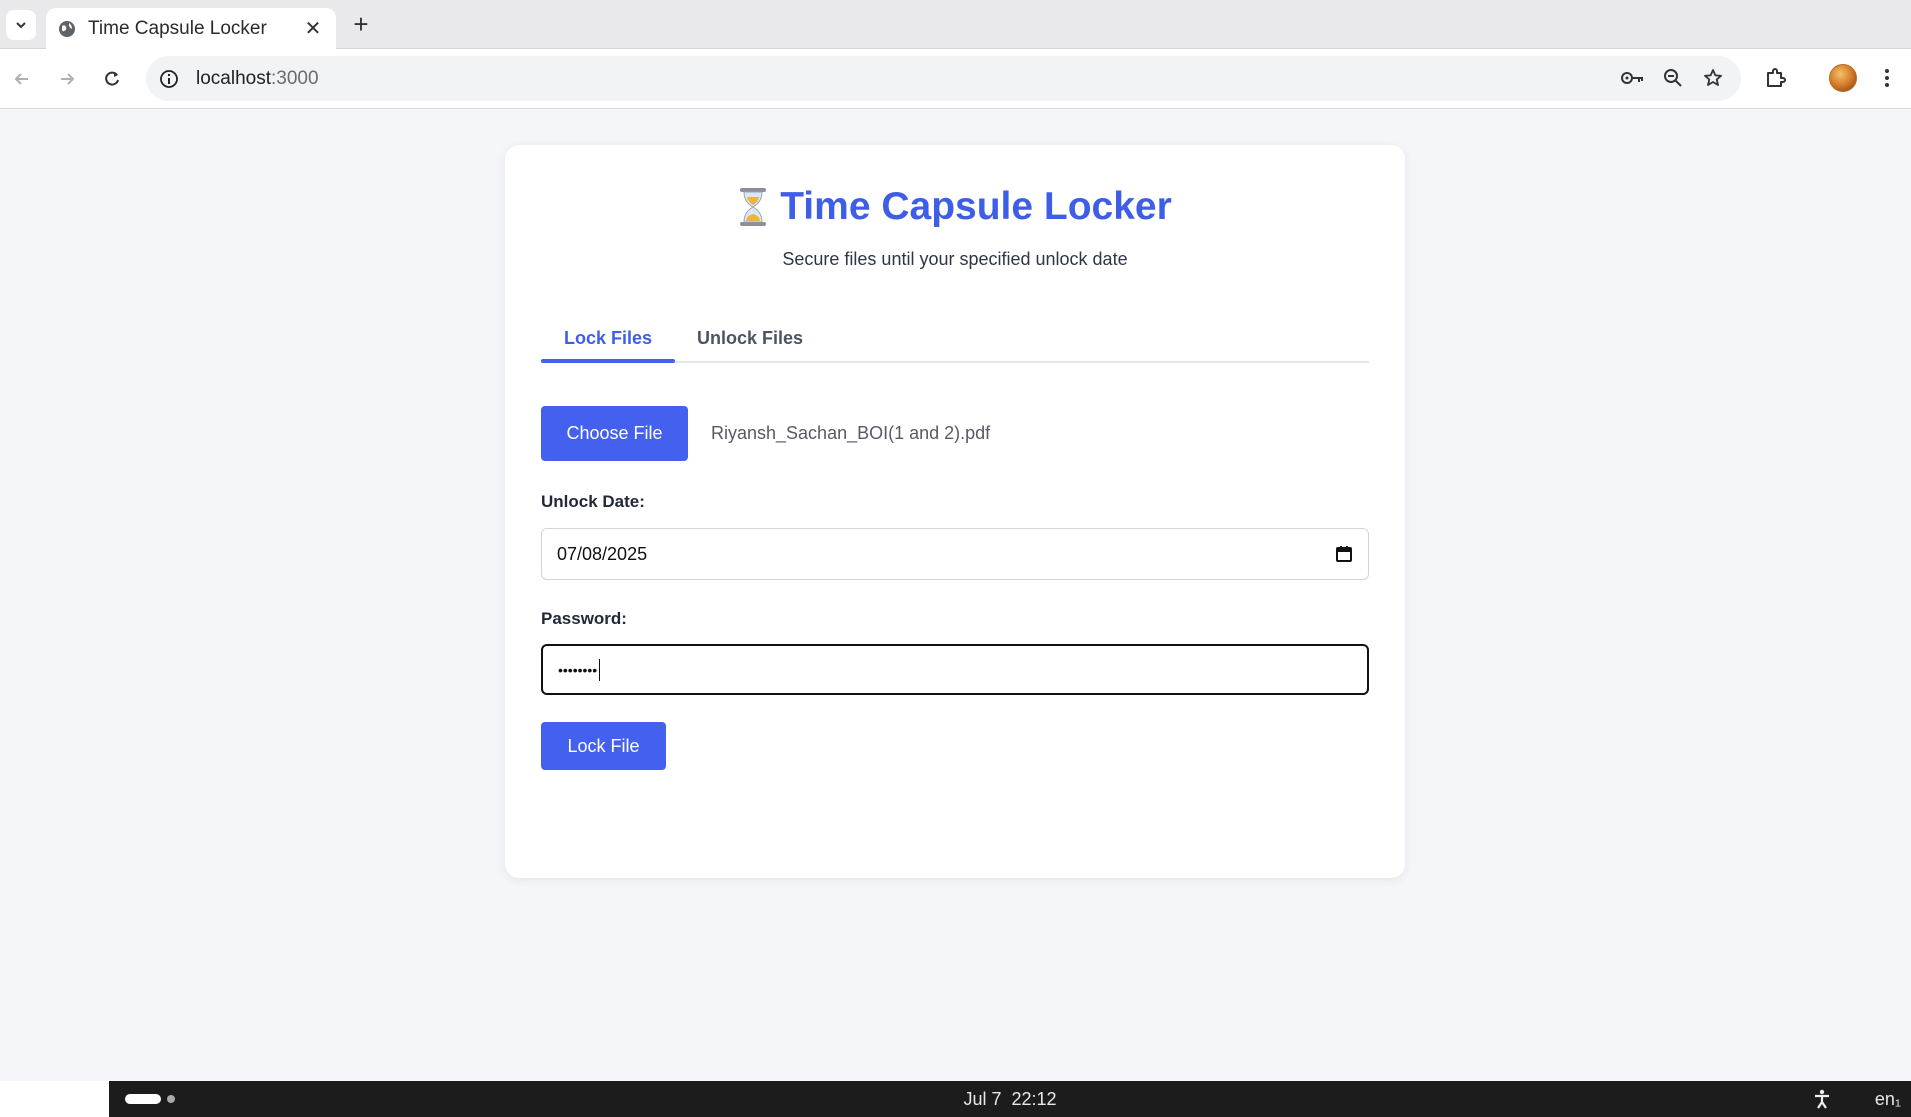 This screenshot has width=1911, height=1117. I want to click on browser-tab: Time Capsule Locker ✕, so click(191, 28).